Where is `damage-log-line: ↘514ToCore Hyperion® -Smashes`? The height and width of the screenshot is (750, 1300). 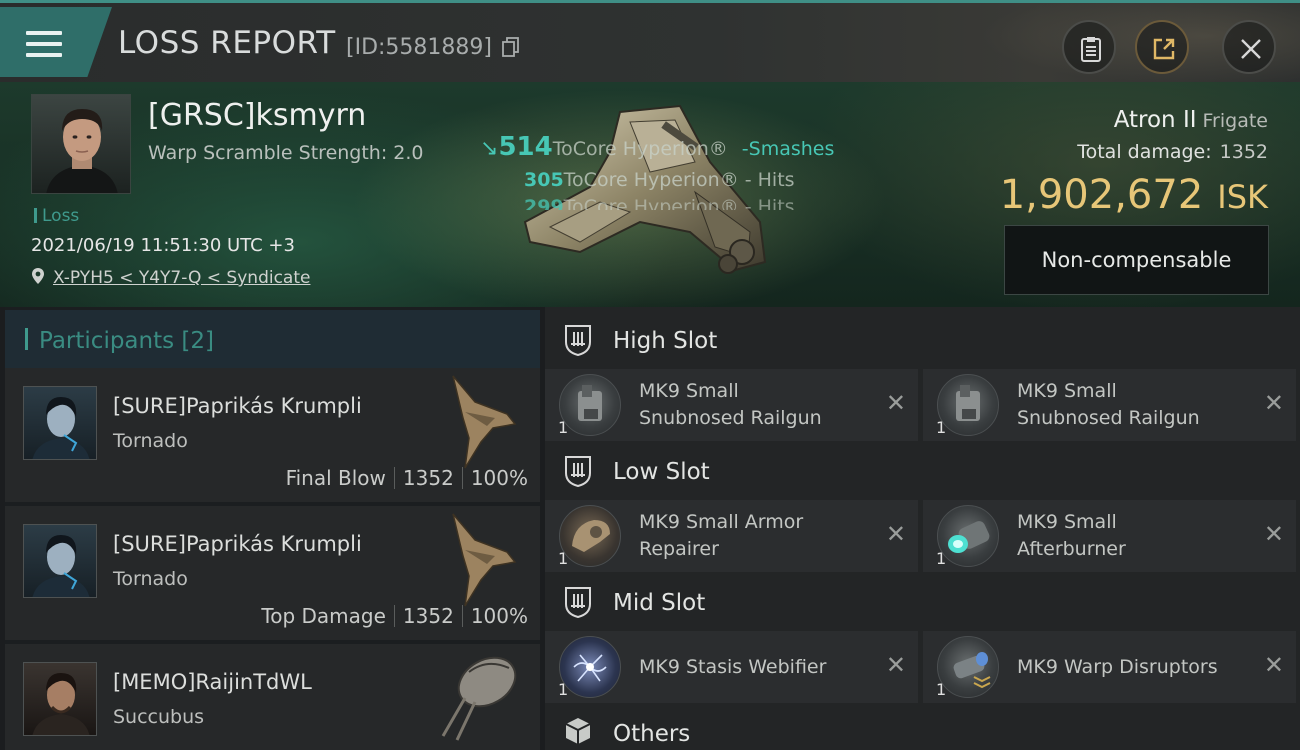
damage-log-line: ↘514ToCore Hyperion® -Smashes is located at coordinates (657, 147).